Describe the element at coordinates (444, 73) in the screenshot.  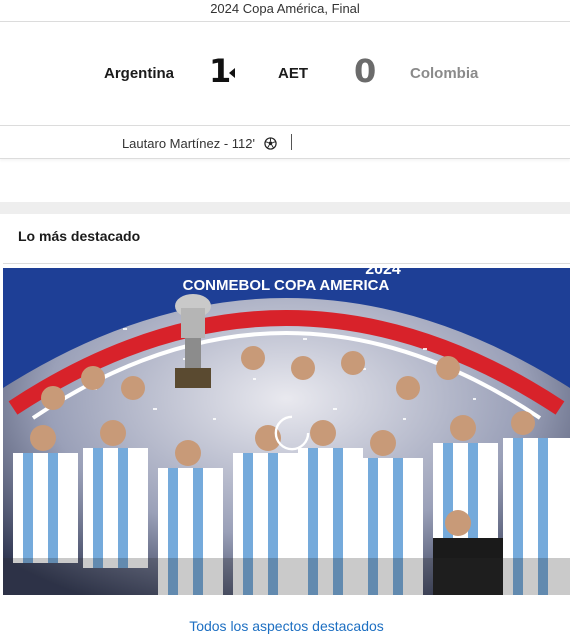
I see `away-team-name: Colombia` at that location.